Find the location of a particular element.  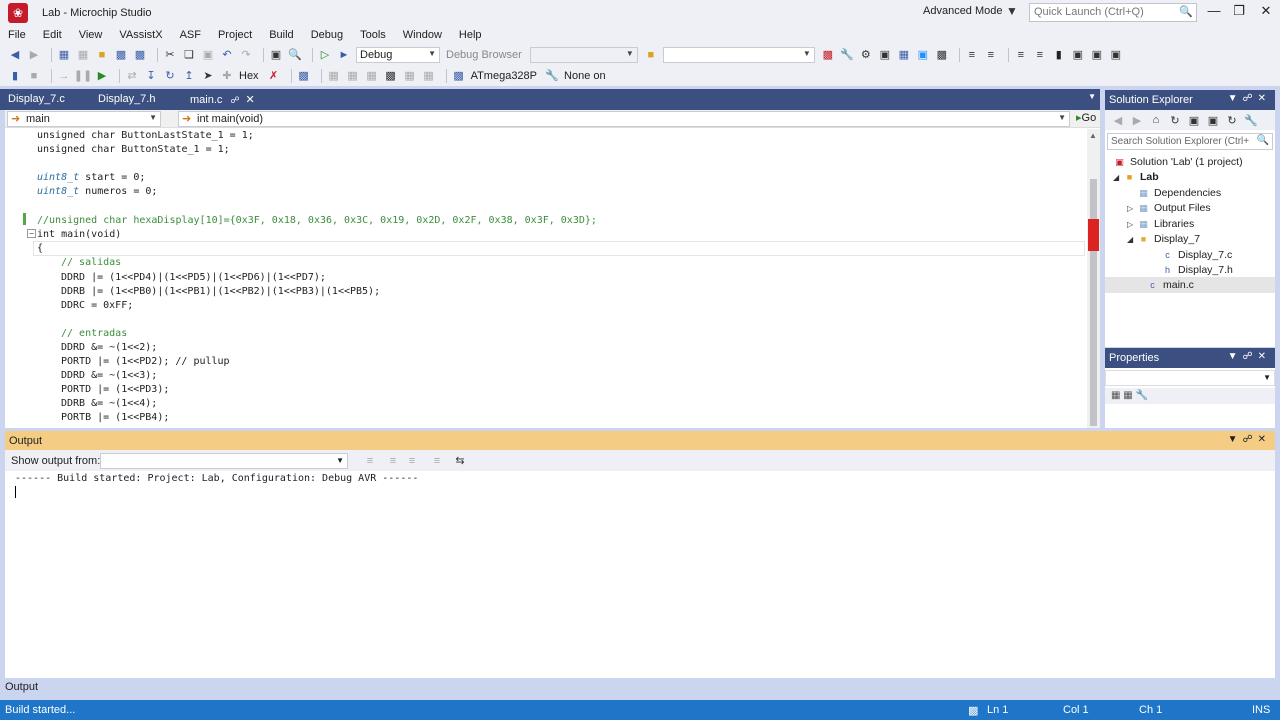

paste-icon: ▣ is located at coordinates (208, 55).